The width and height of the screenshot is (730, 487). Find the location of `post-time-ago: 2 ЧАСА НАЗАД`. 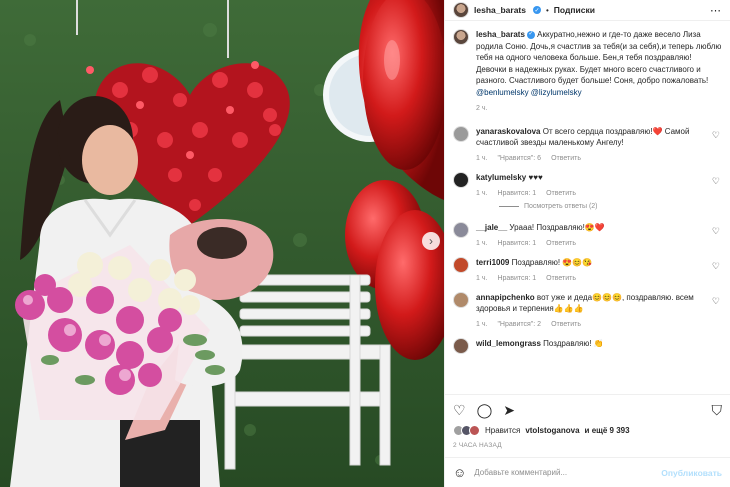

post-time-ago: 2 ЧАСА НАЗАД is located at coordinates (477, 445).